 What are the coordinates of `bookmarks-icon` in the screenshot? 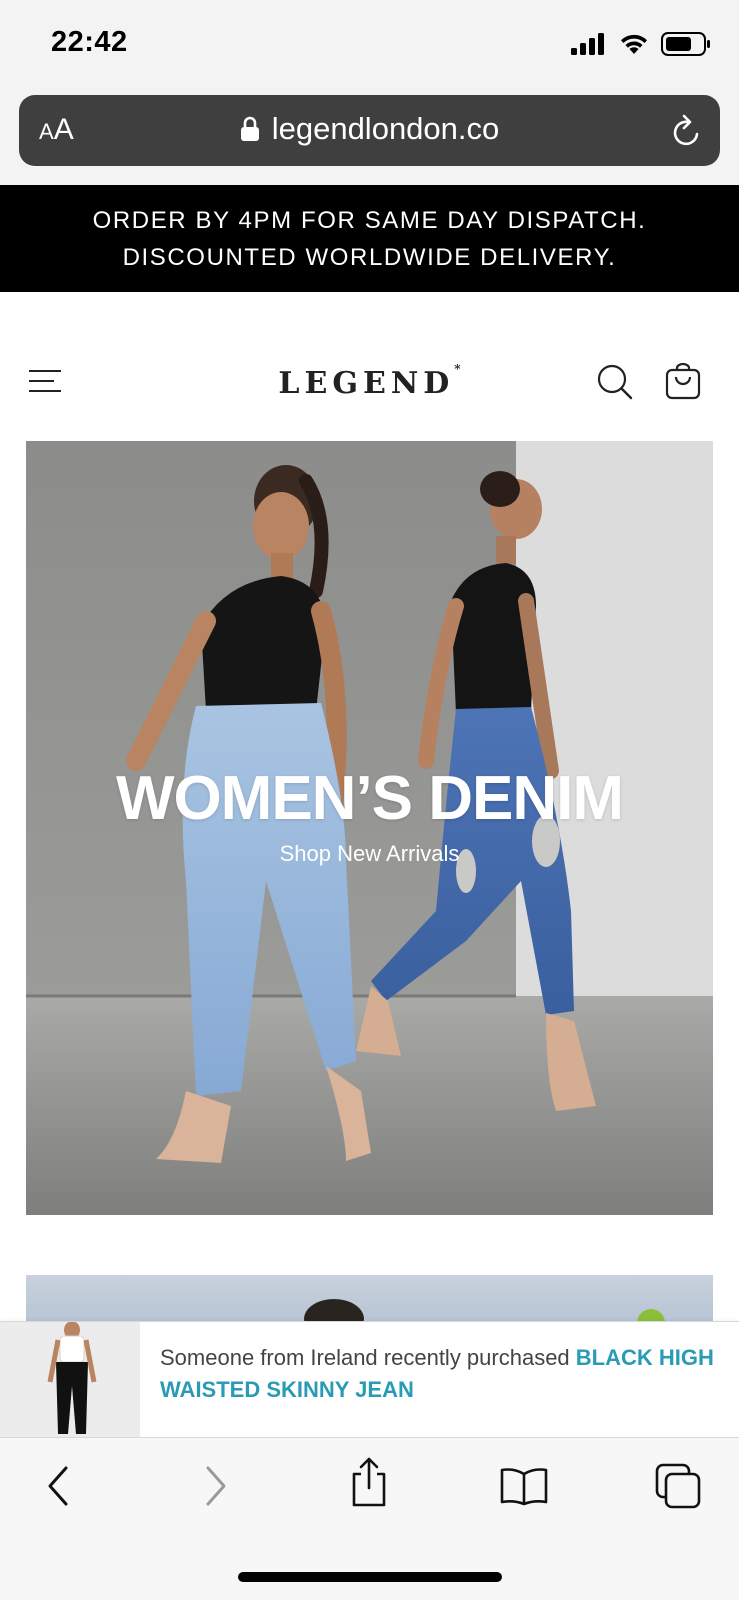 It's located at (524, 1486).